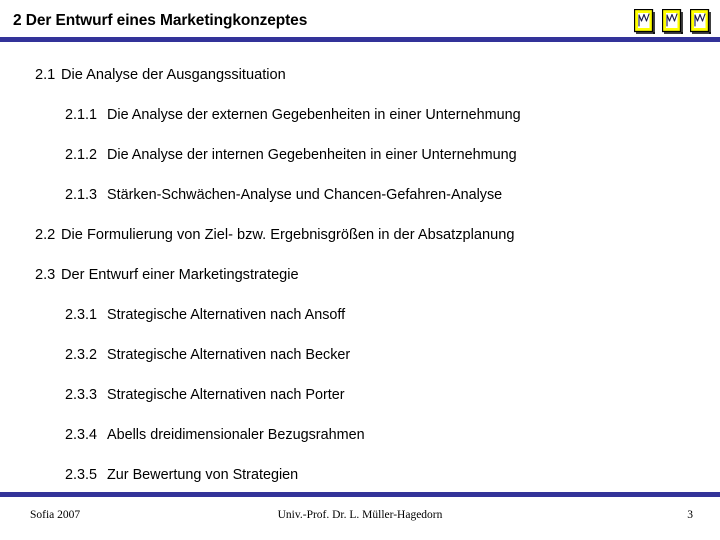  What do you see at coordinates (690, 515) in the screenshot?
I see `footer-page-number: 3` at bounding box center [690, 515].